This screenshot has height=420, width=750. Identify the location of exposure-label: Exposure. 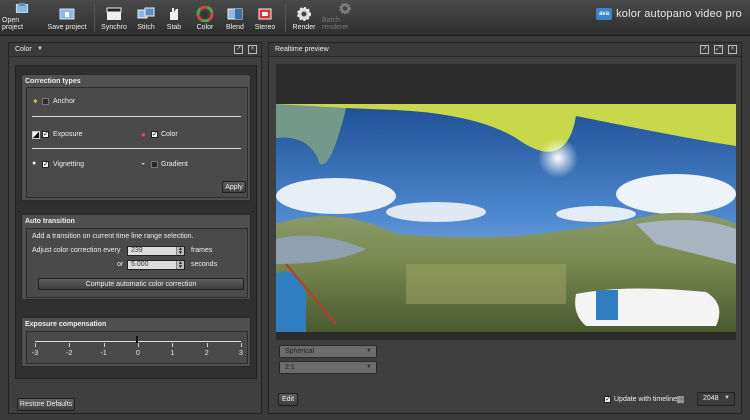
(68, 134).